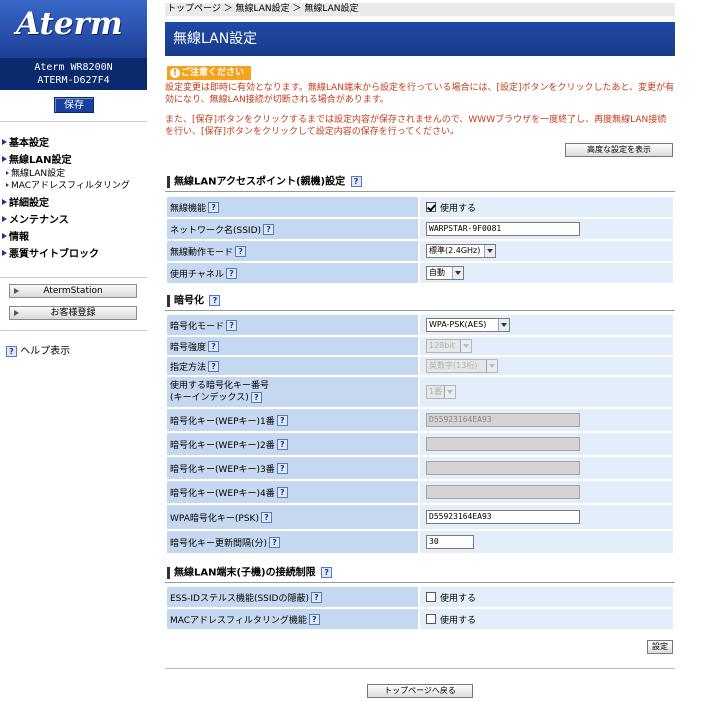 Image resolution: width=728 pixels, height=711 pixels. What do you see at coordinates (449, 346) in the screenshot?
I see `encryption-strength-select: 128bit` at bounding box center [449, 346].